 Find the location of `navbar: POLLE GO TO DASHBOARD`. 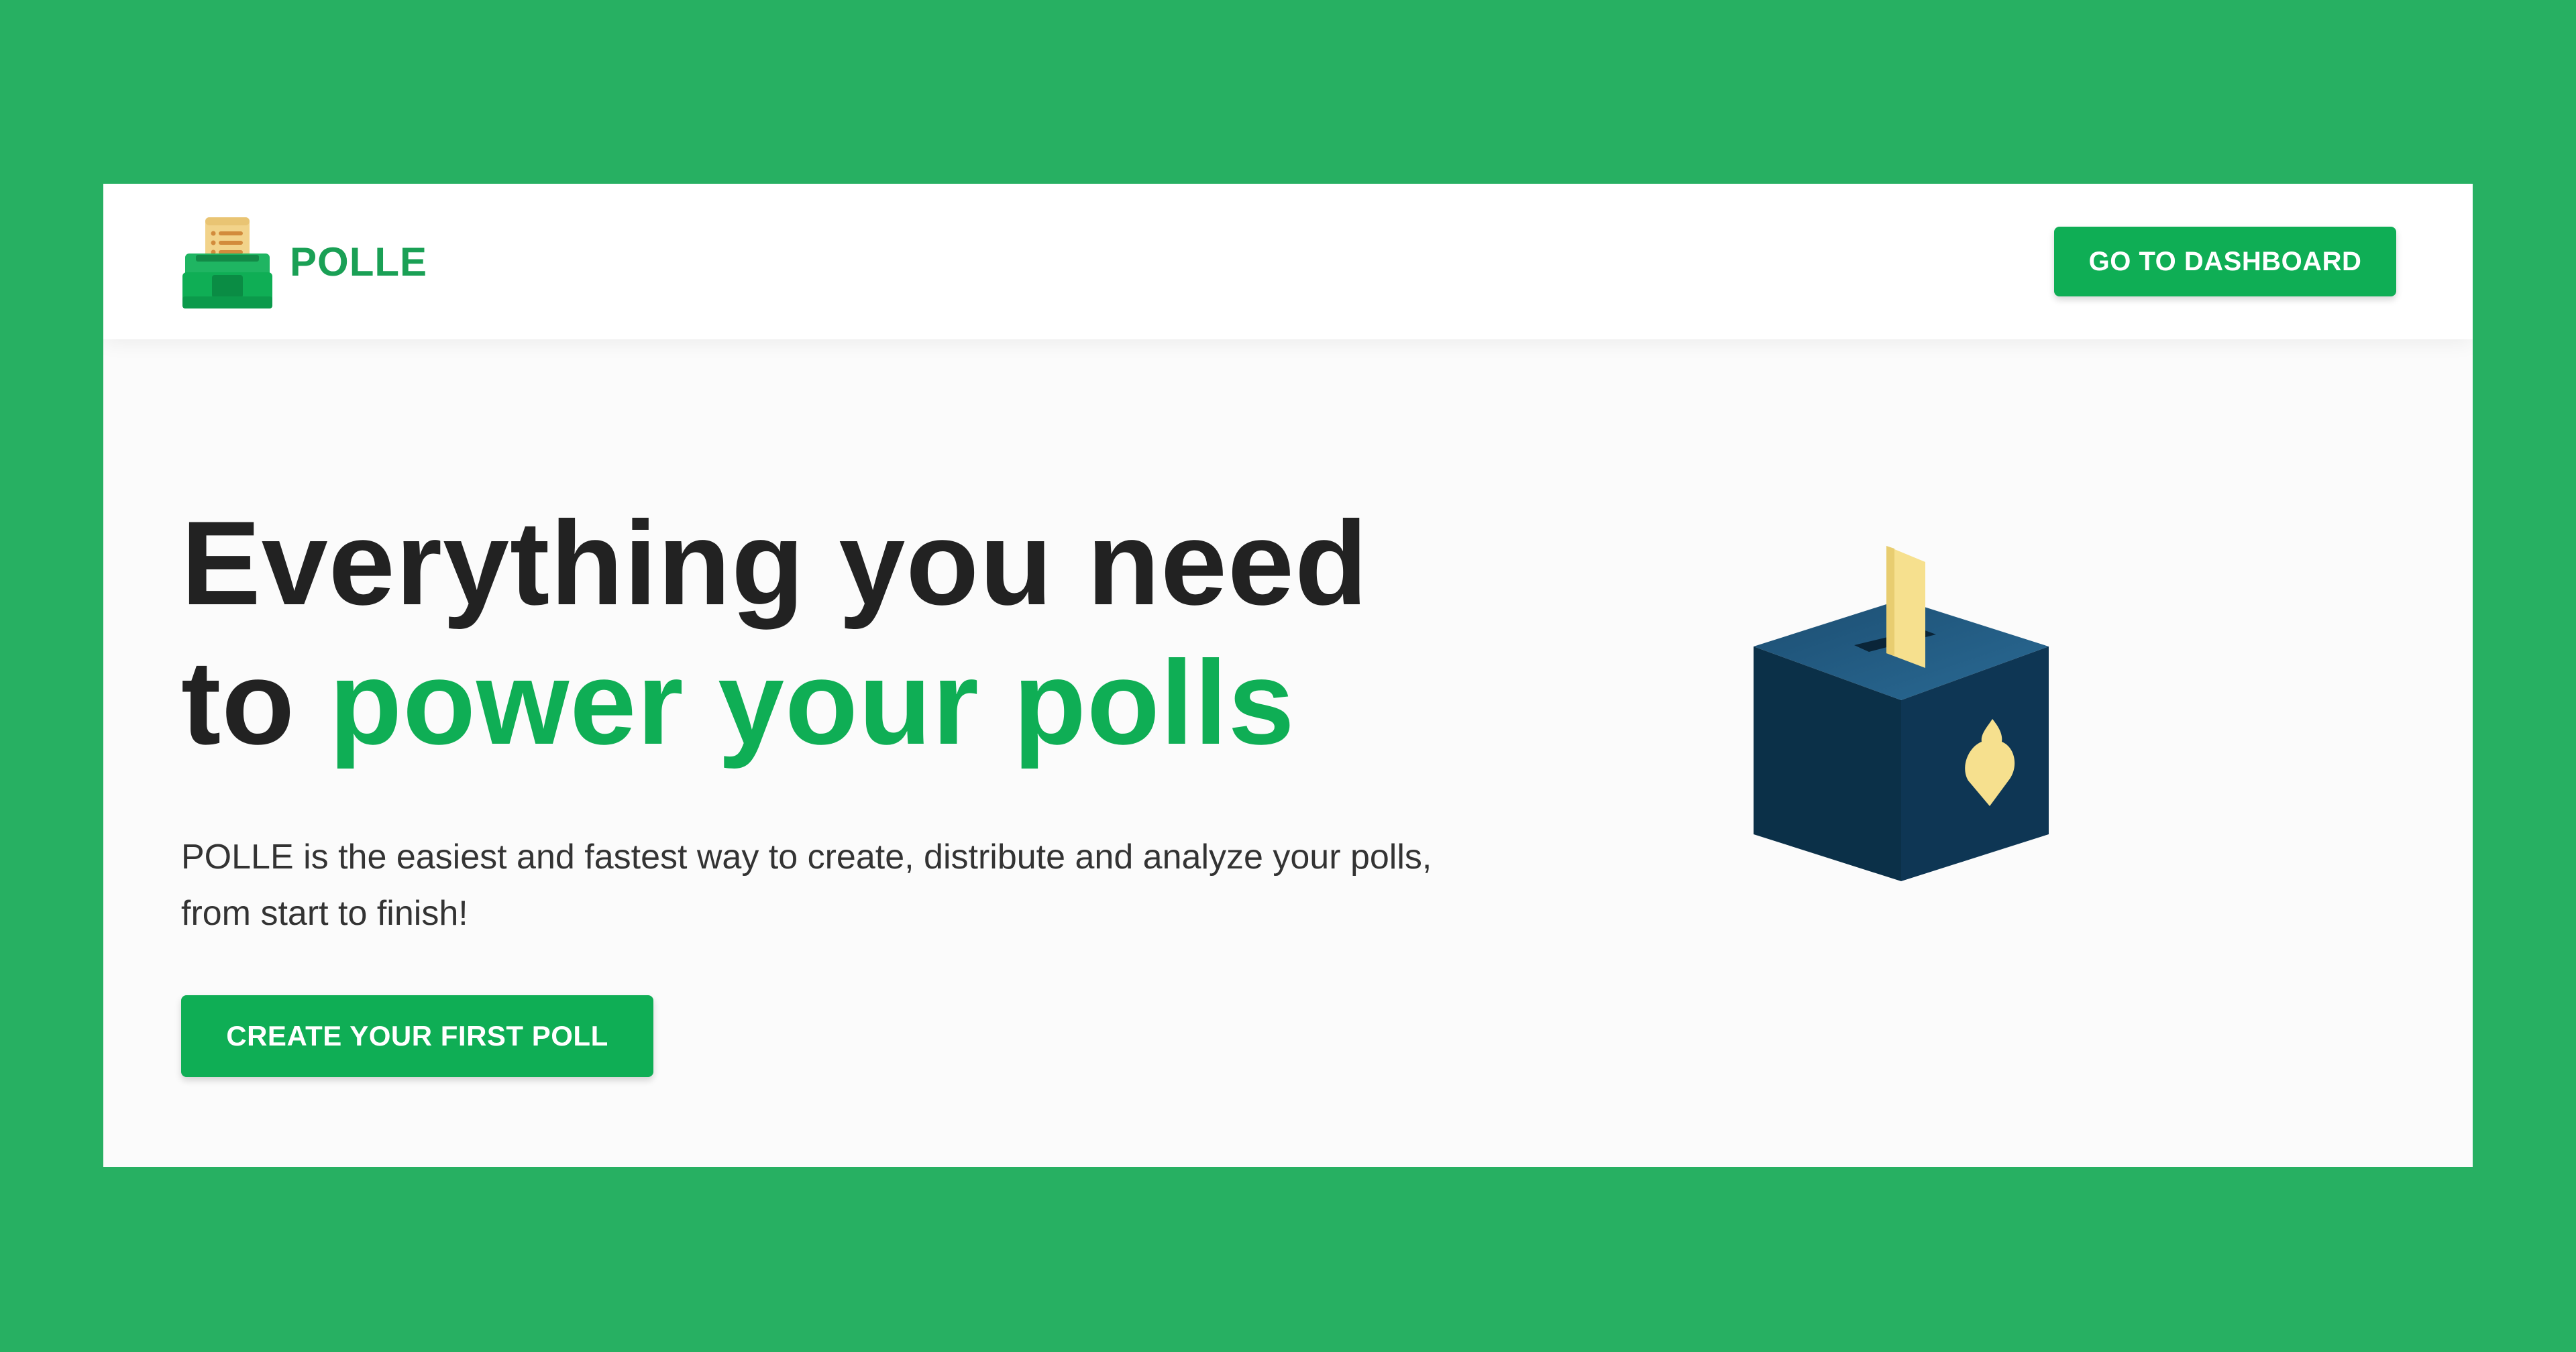

navbar: POLLE GO TO DASHBOARD is located at coordinates (1288, 261).